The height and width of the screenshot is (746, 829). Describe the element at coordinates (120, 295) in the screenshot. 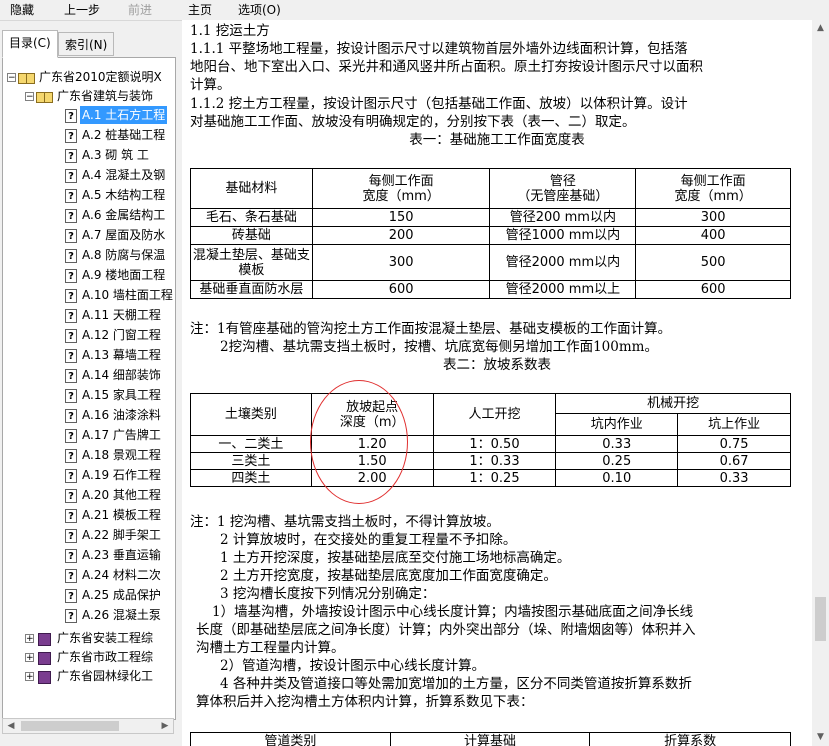

I see `tree-item: ? A.10 墙柱面工程` at that location.